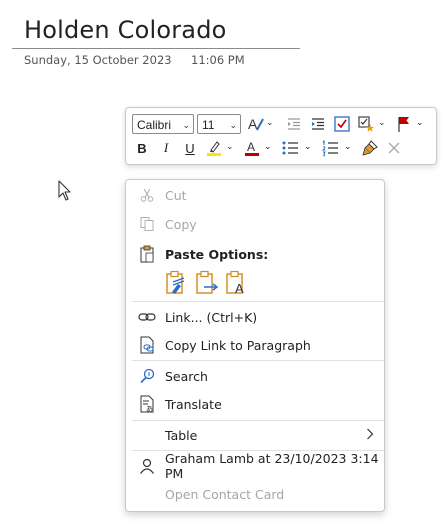  I want to click on highlighter-icon, so click(214, 148).